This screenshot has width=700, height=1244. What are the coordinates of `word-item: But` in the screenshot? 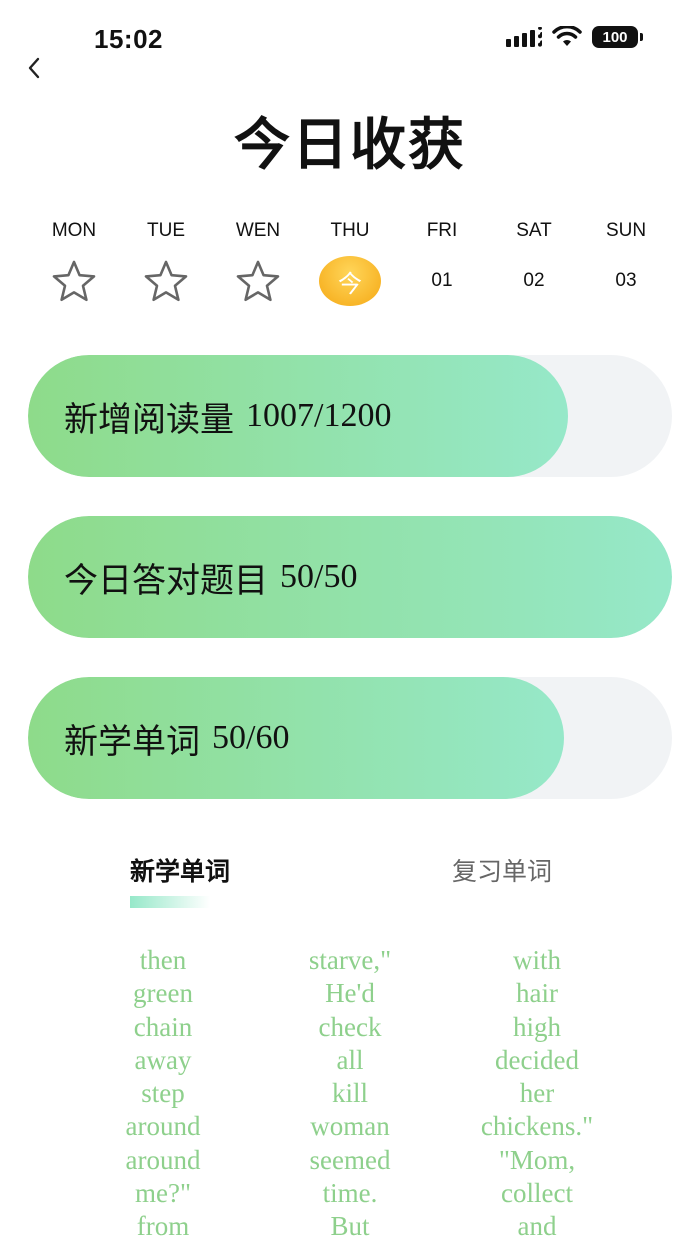 It's located at (349, 1226).